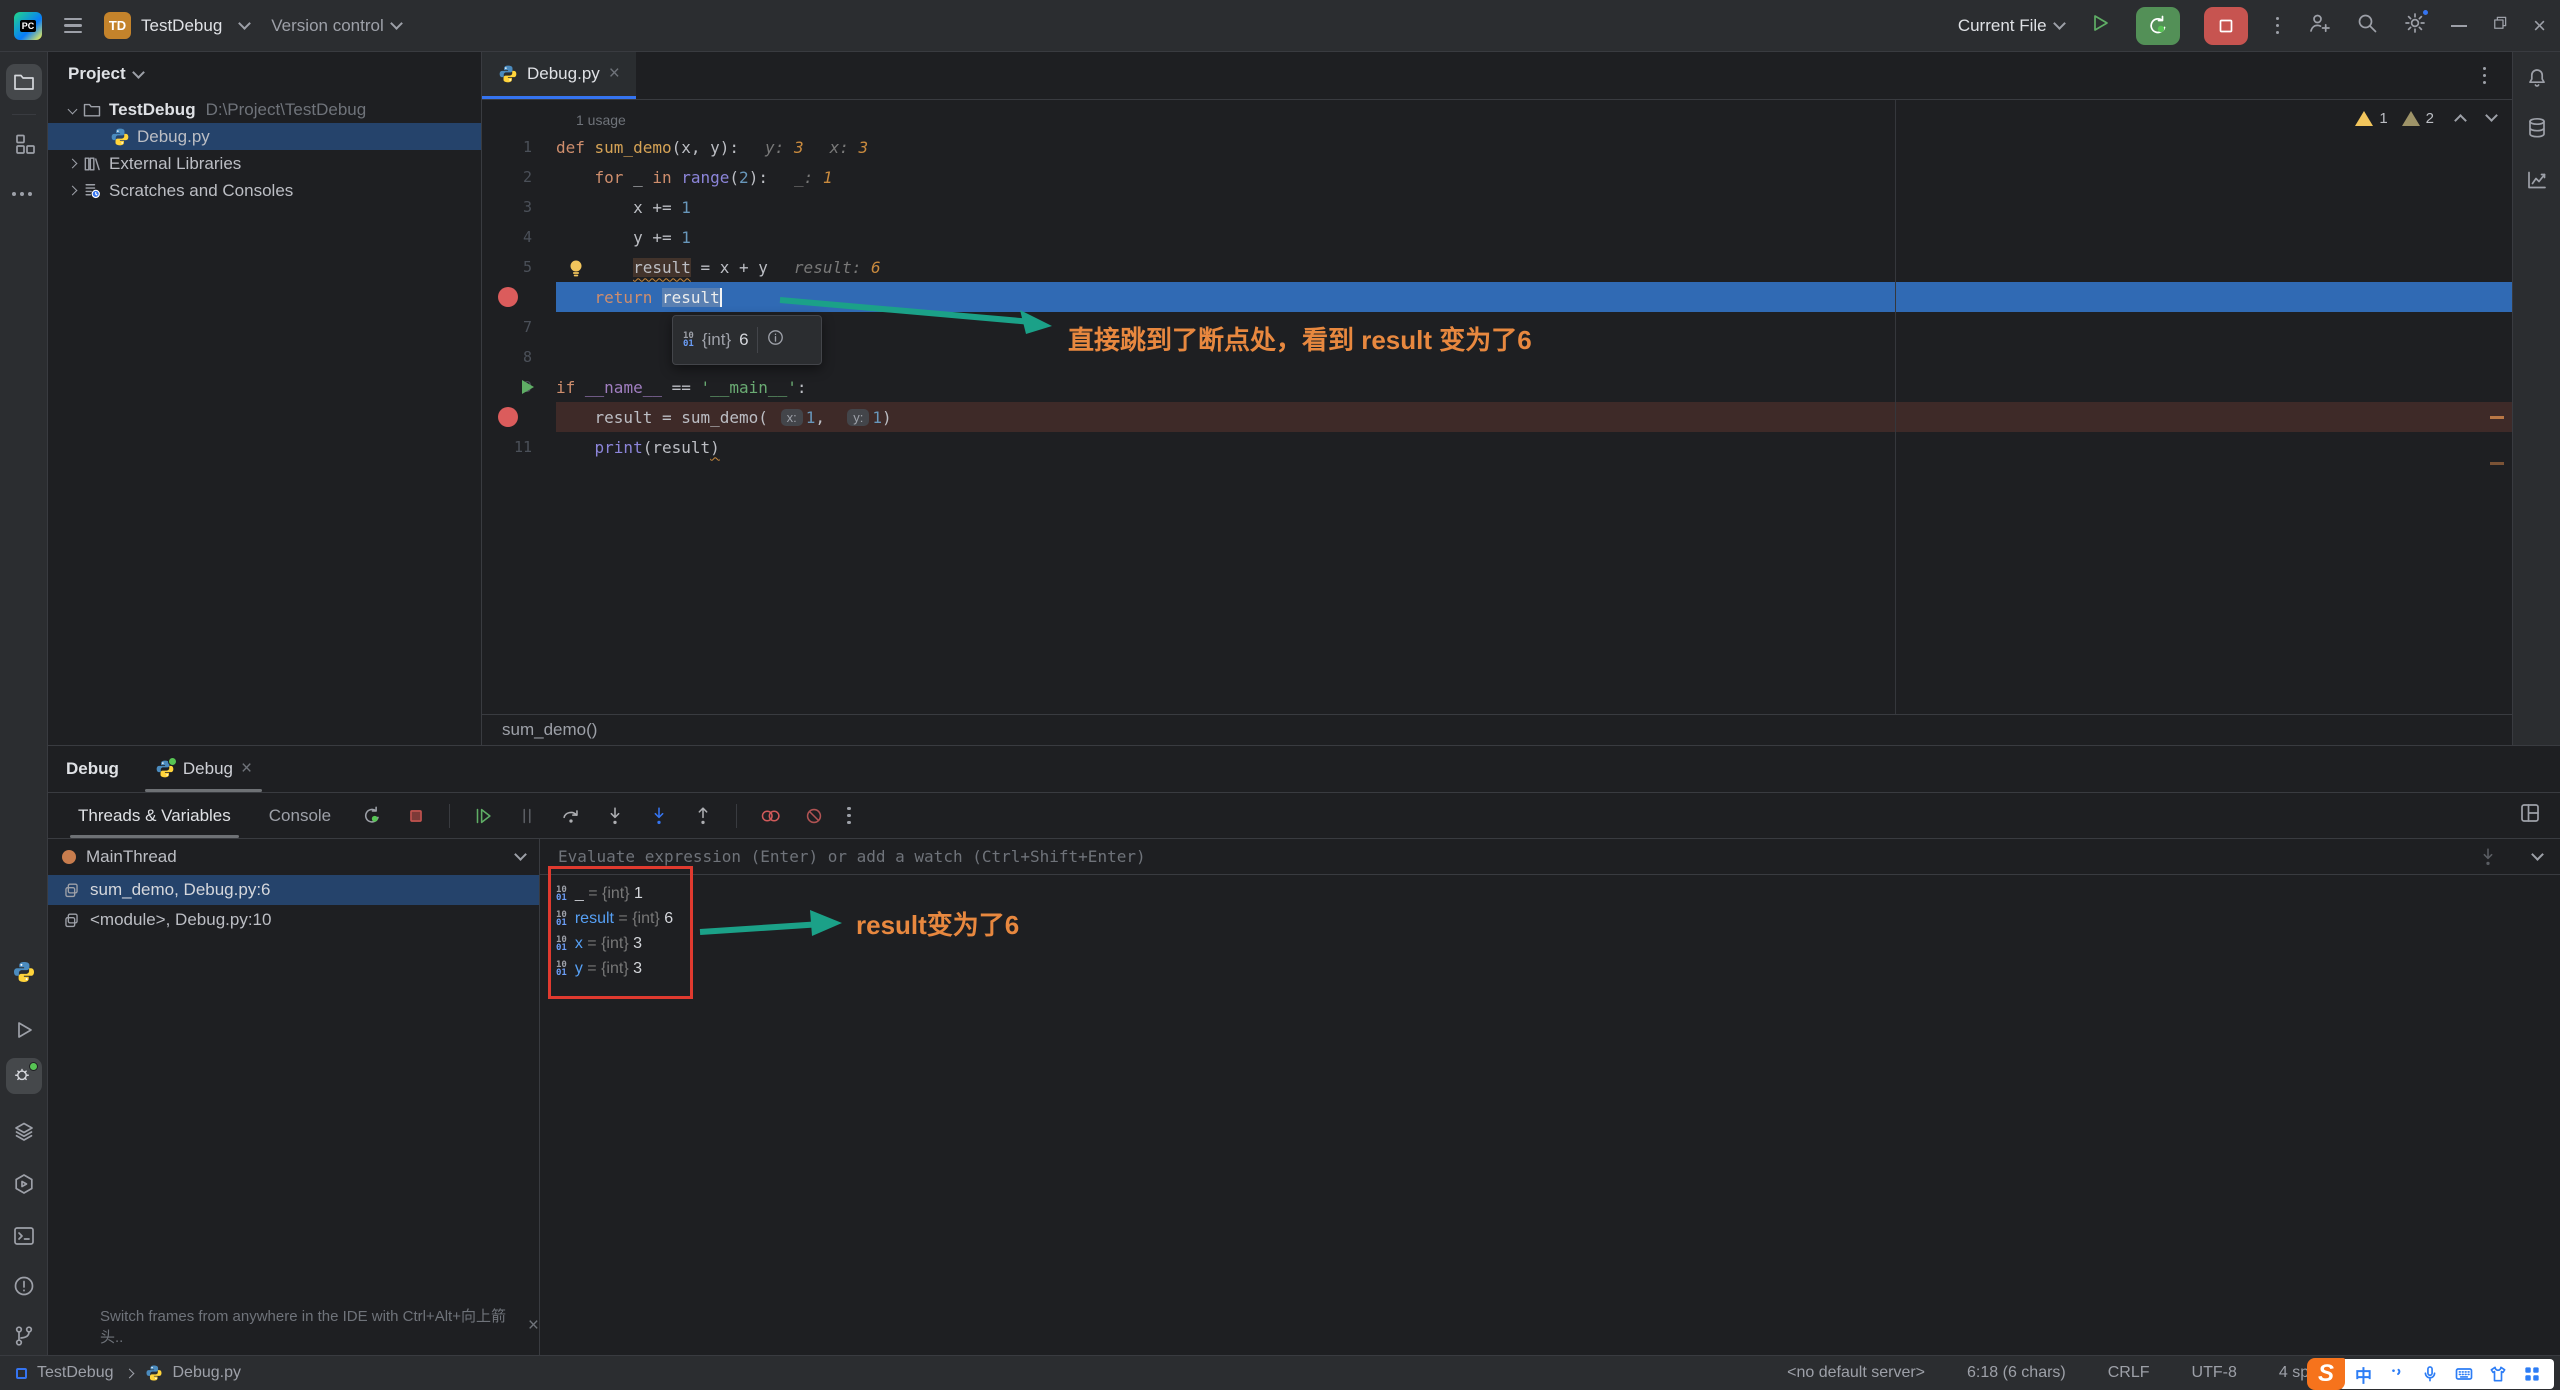 This screenshot has height=1390, width=2560. Describe the element at coordinates (519, 387) in the screenshot. I see `line-number-with-run: 9` at that location.